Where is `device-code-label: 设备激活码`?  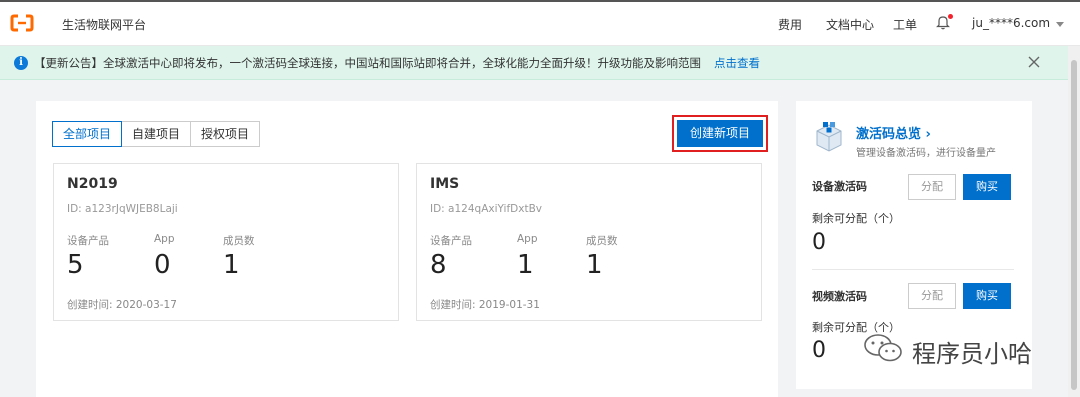
device-code-label: 设备激活码 is located at coordinates (839, 186).